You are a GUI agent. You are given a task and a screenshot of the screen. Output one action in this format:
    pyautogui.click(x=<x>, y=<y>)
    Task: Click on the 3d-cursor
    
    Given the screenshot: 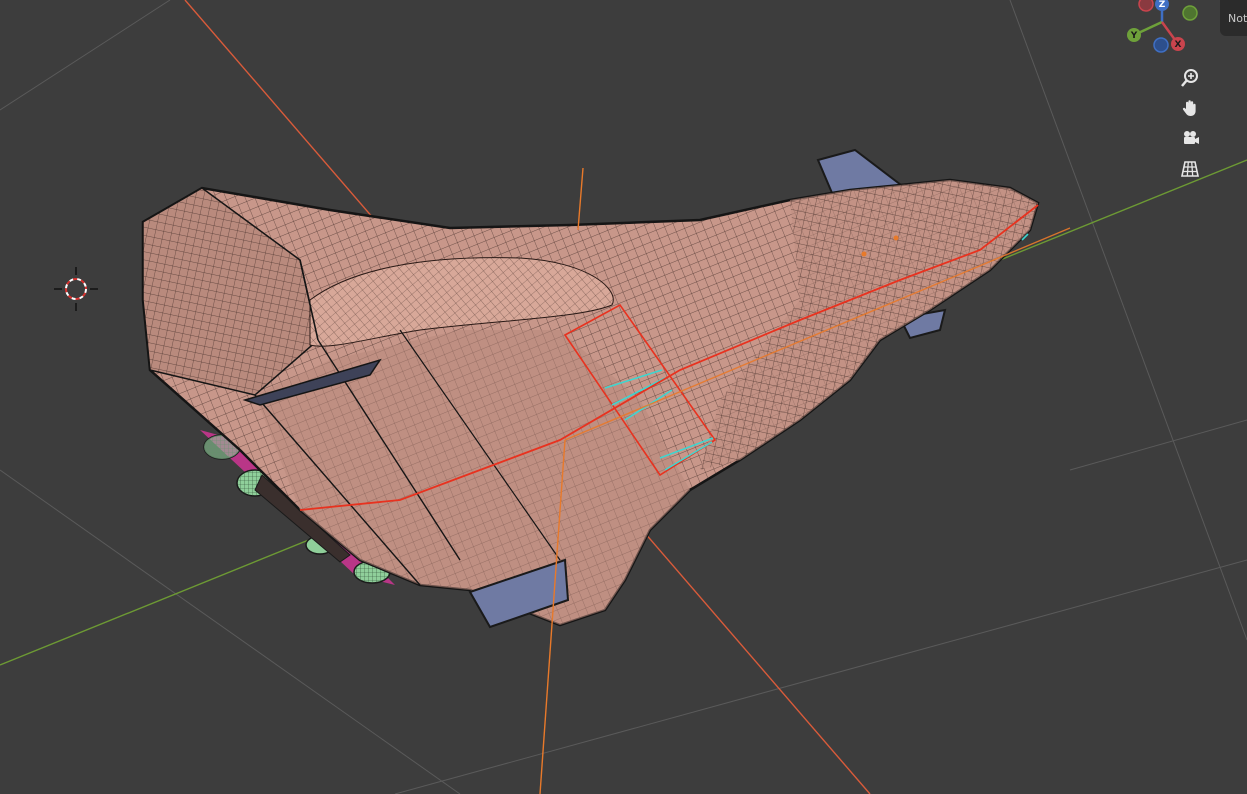 What is the action you would take?
    pyautogui.click(x=76, y=289)
    